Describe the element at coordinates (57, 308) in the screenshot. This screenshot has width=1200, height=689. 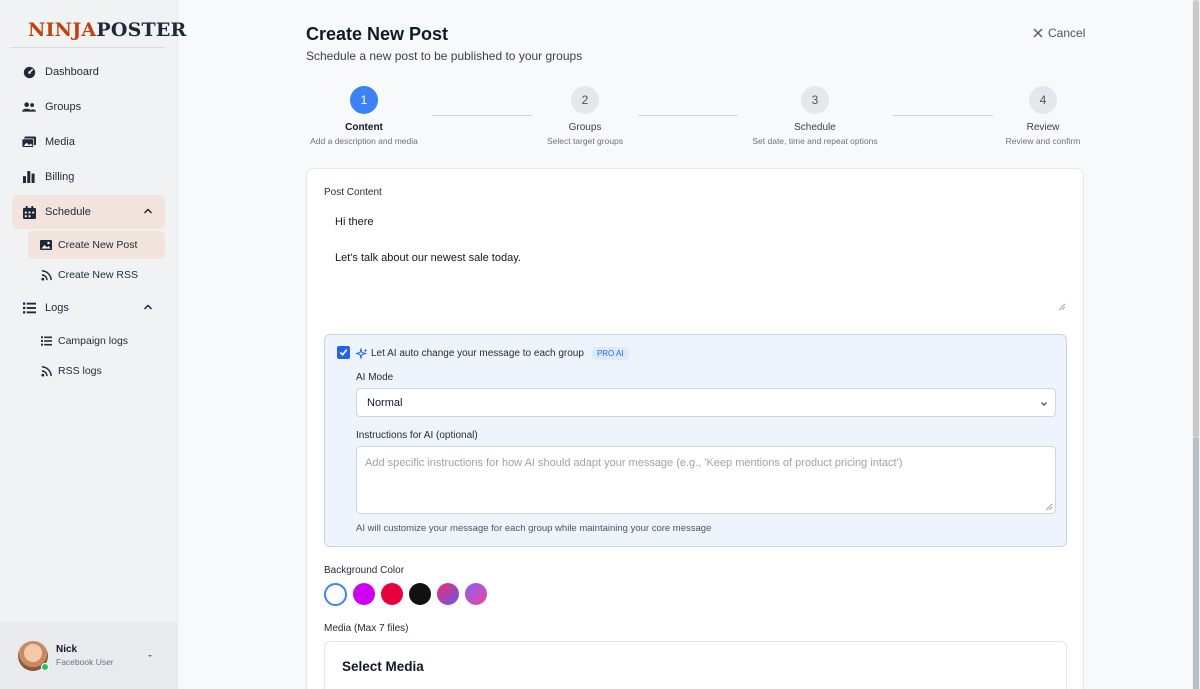
I see `sidebar-item-label: Logs` at that location.